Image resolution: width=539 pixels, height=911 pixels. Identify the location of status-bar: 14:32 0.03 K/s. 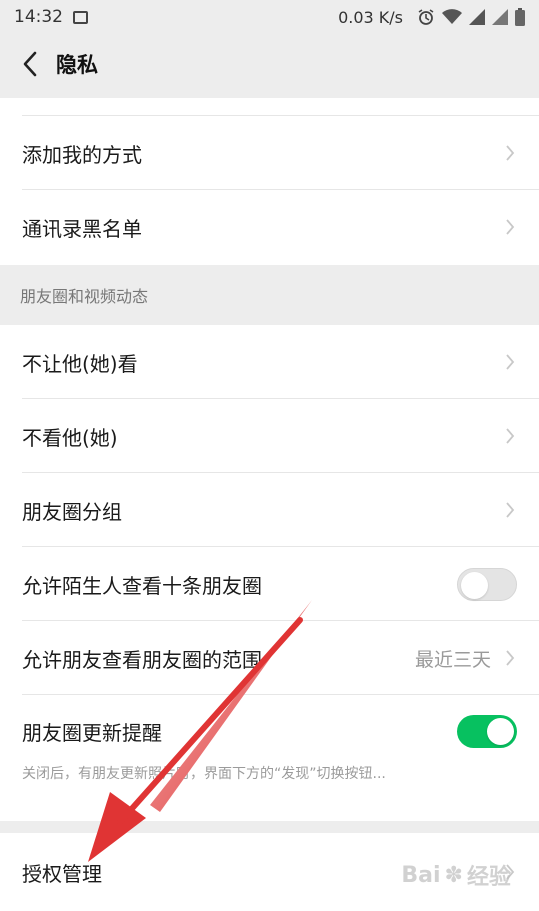
(269, 17).